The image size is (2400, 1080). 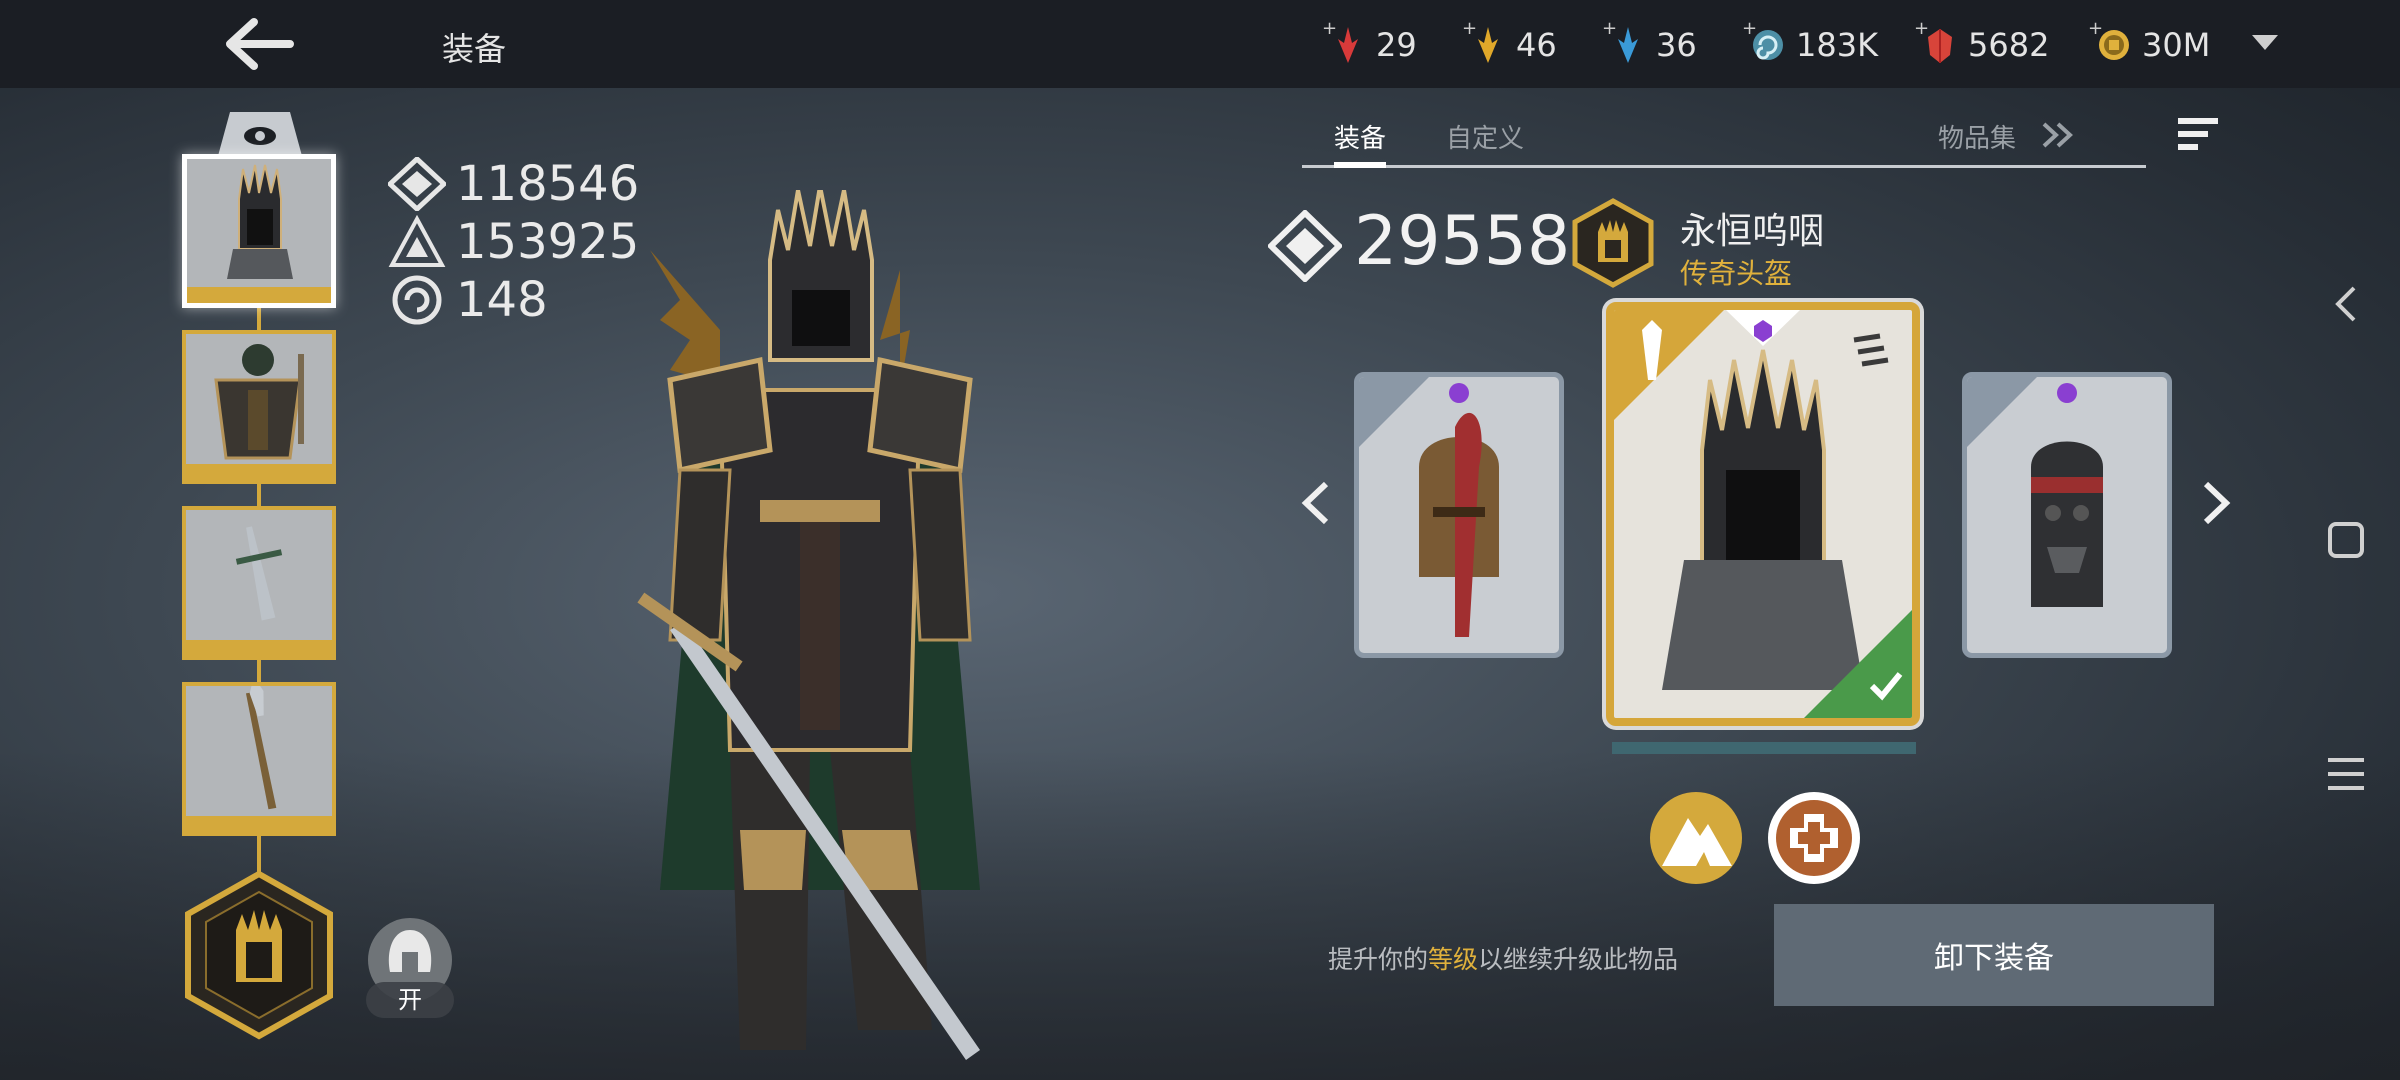 I want to click on equip-slot-weapon, so click(x=259, y=583).